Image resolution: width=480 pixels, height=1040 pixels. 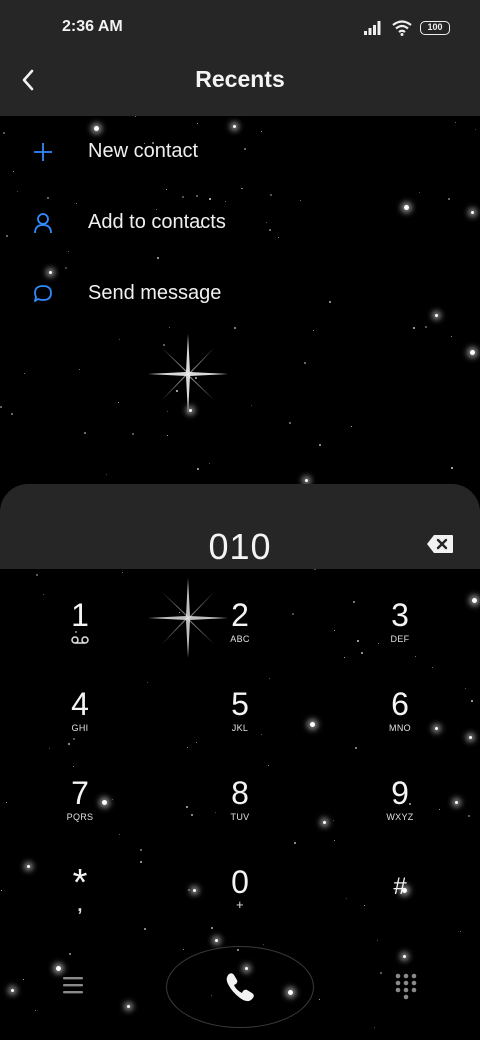 What do you see at coordinates (80, 615) in the screenshot?
I see `key-digit: 1` at bounding box center [80, 615].